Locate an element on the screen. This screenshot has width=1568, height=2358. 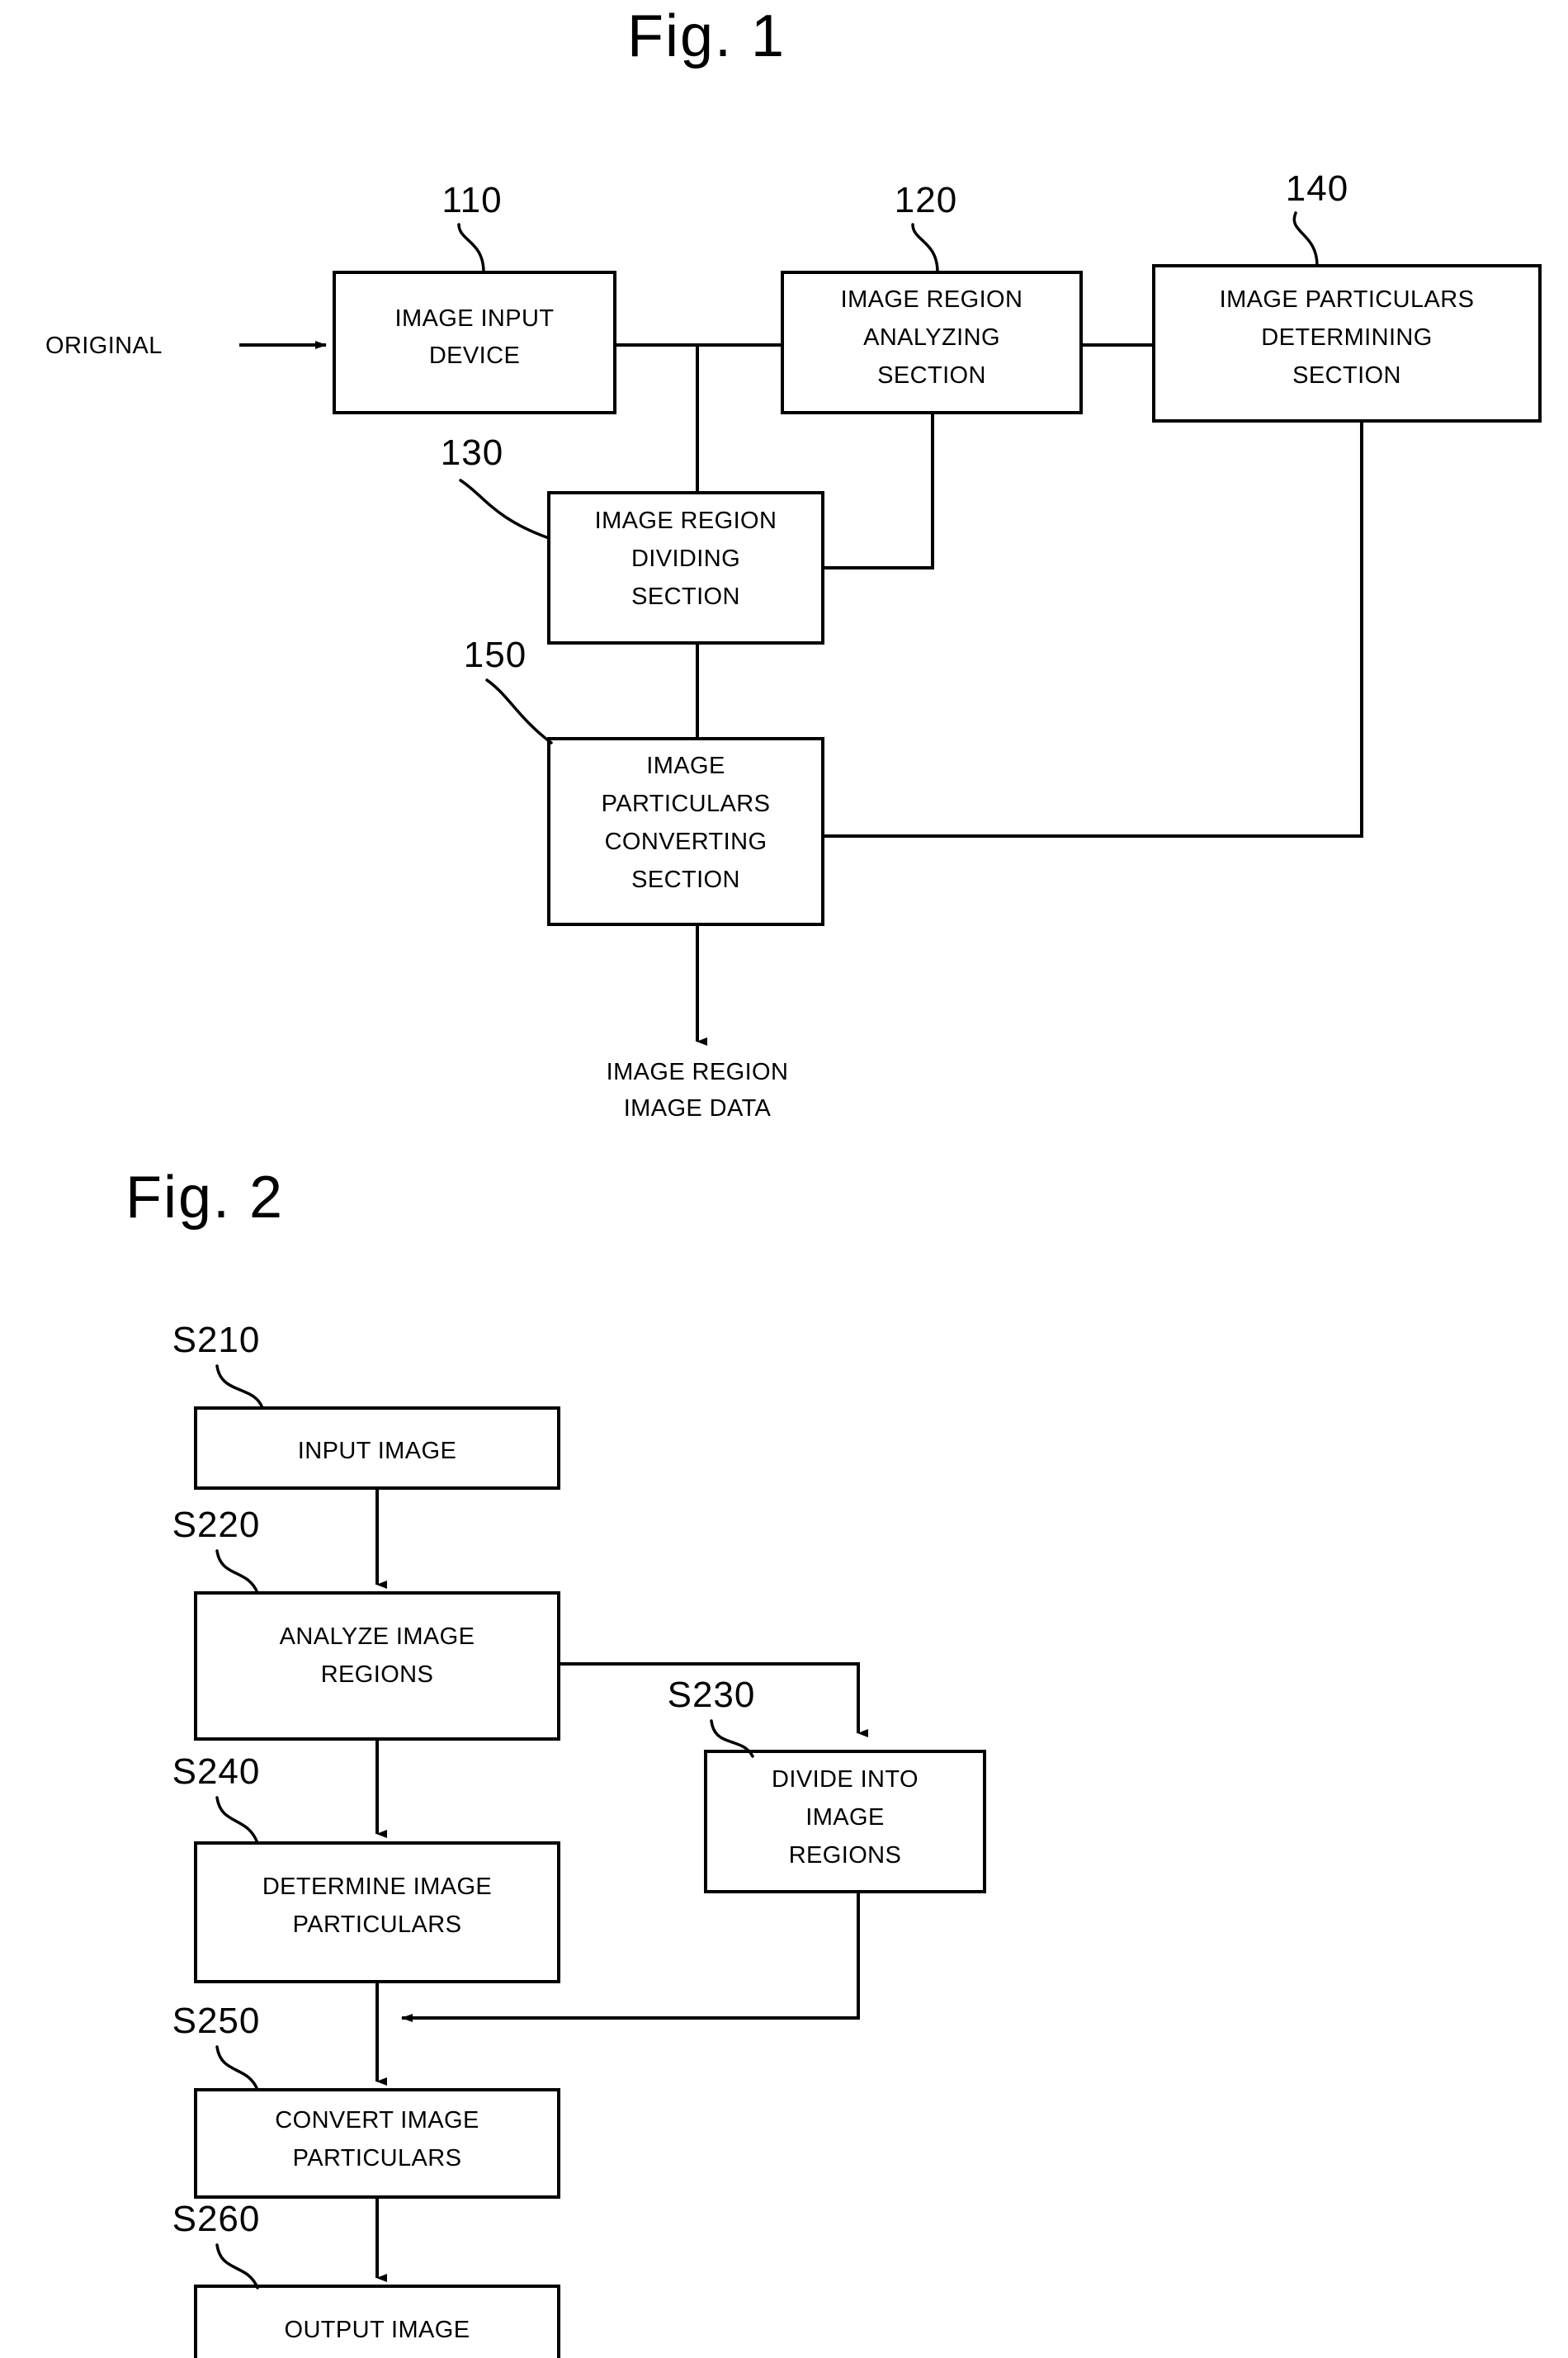
ref-number-140: 140 is located at coordinates (1317, 188).